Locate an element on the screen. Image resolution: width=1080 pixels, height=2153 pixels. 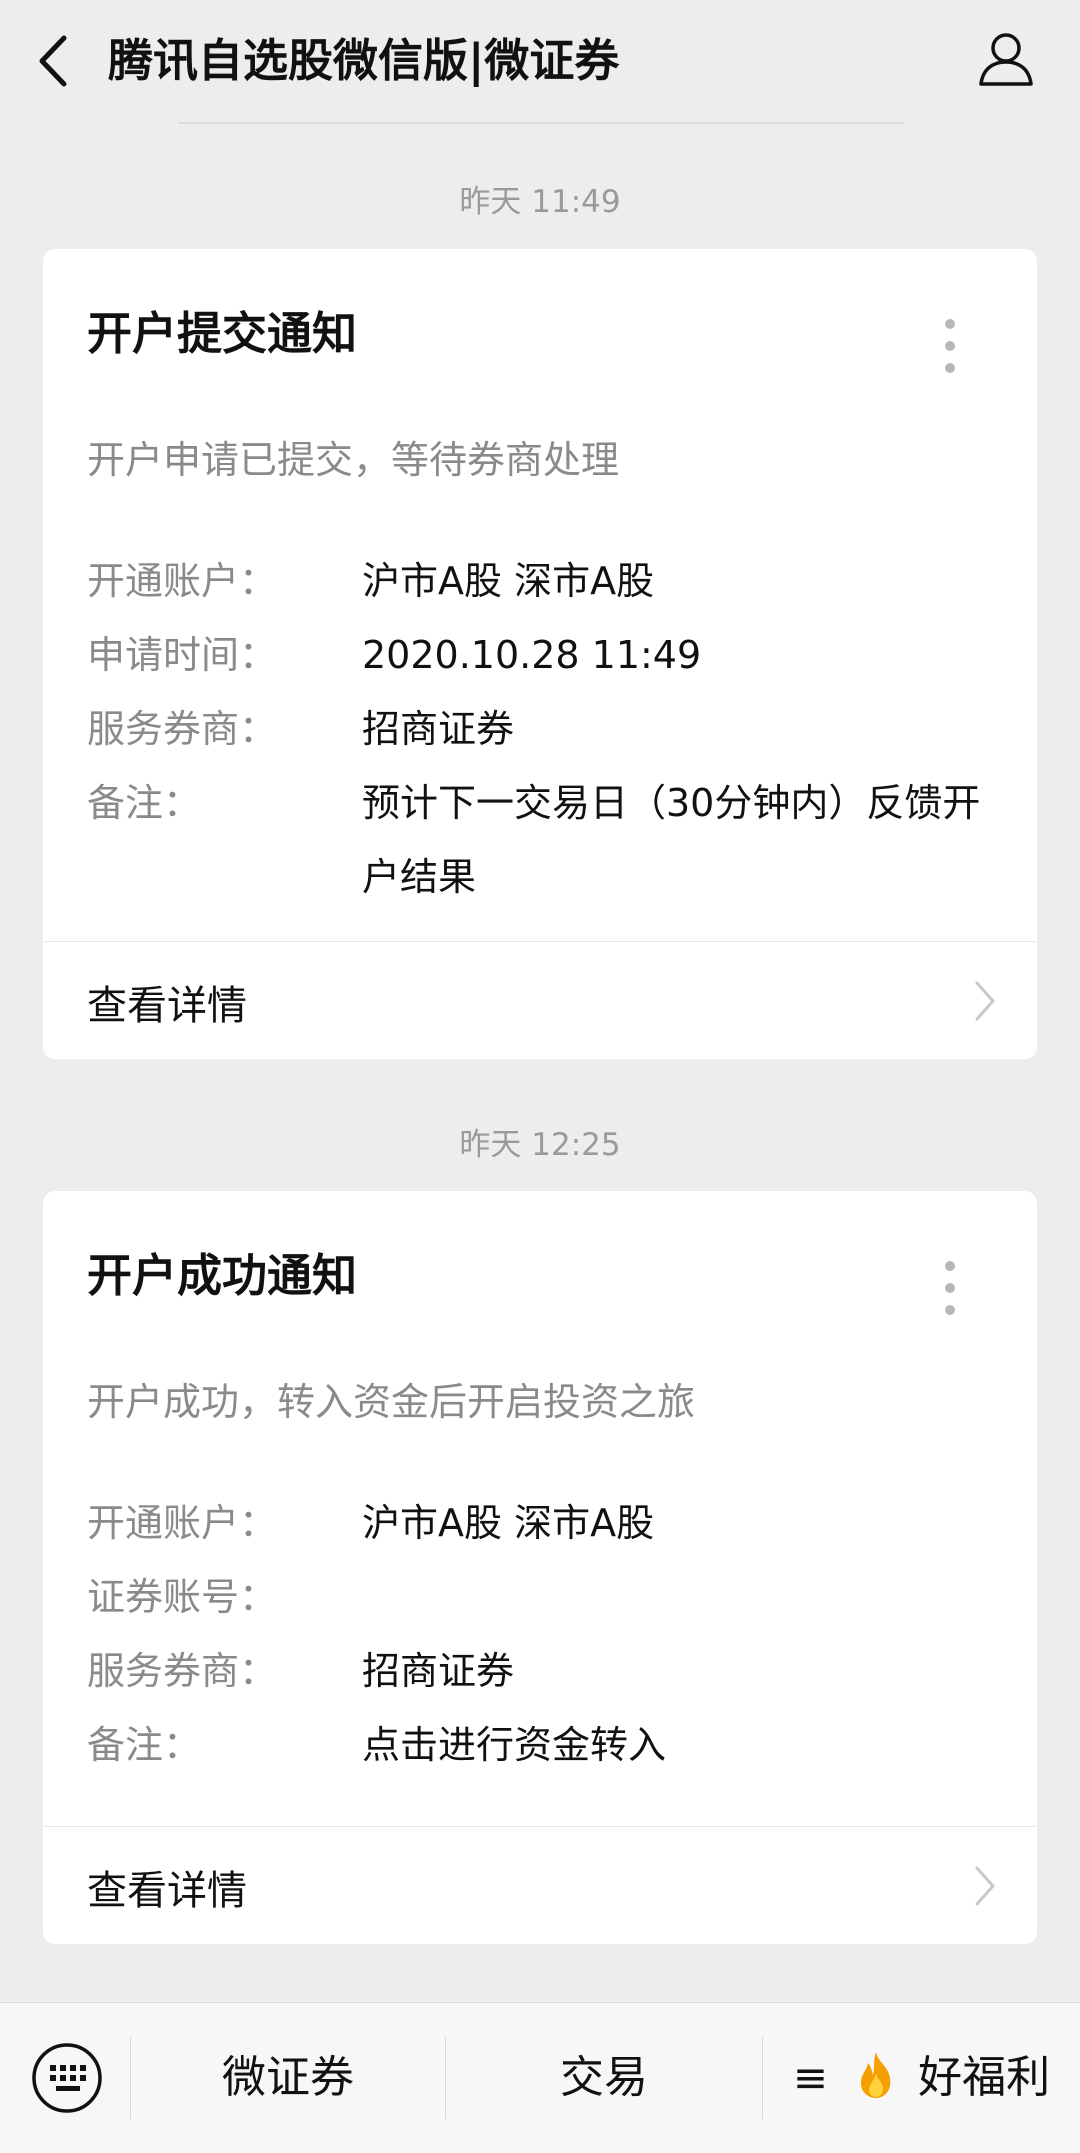
menu-item-label: 好福利 is located at coordinates (984, 2077).